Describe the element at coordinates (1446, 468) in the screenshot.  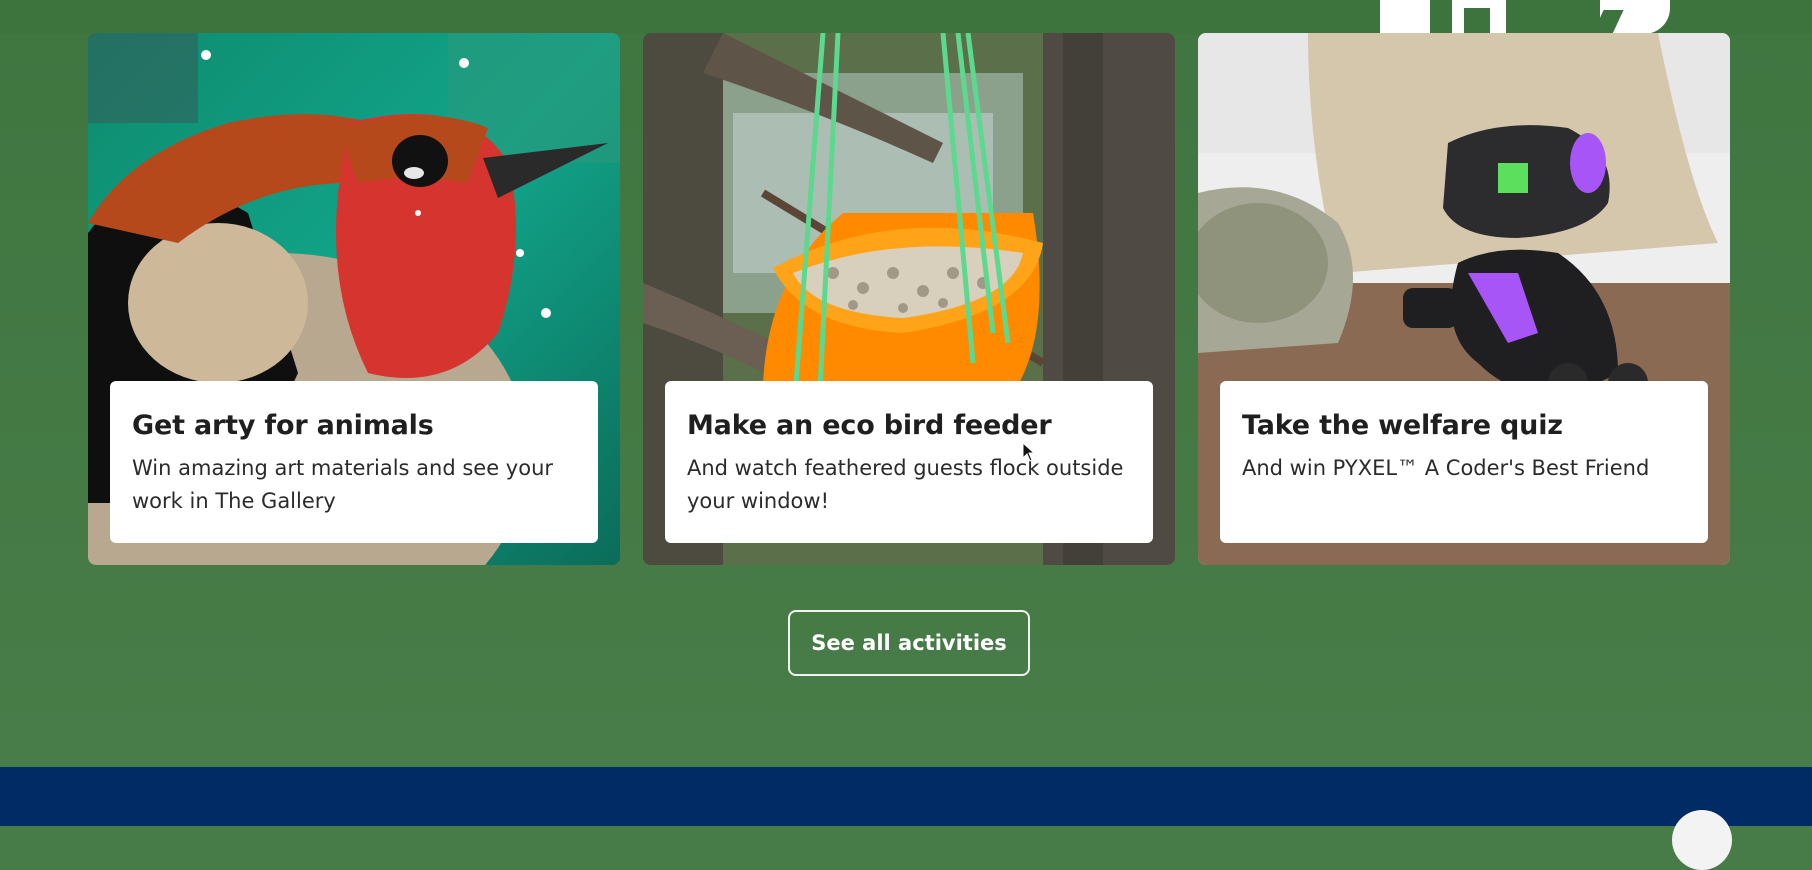
I see `card-description: And win PYXEL™ A Coder's Best Friend` at that location.